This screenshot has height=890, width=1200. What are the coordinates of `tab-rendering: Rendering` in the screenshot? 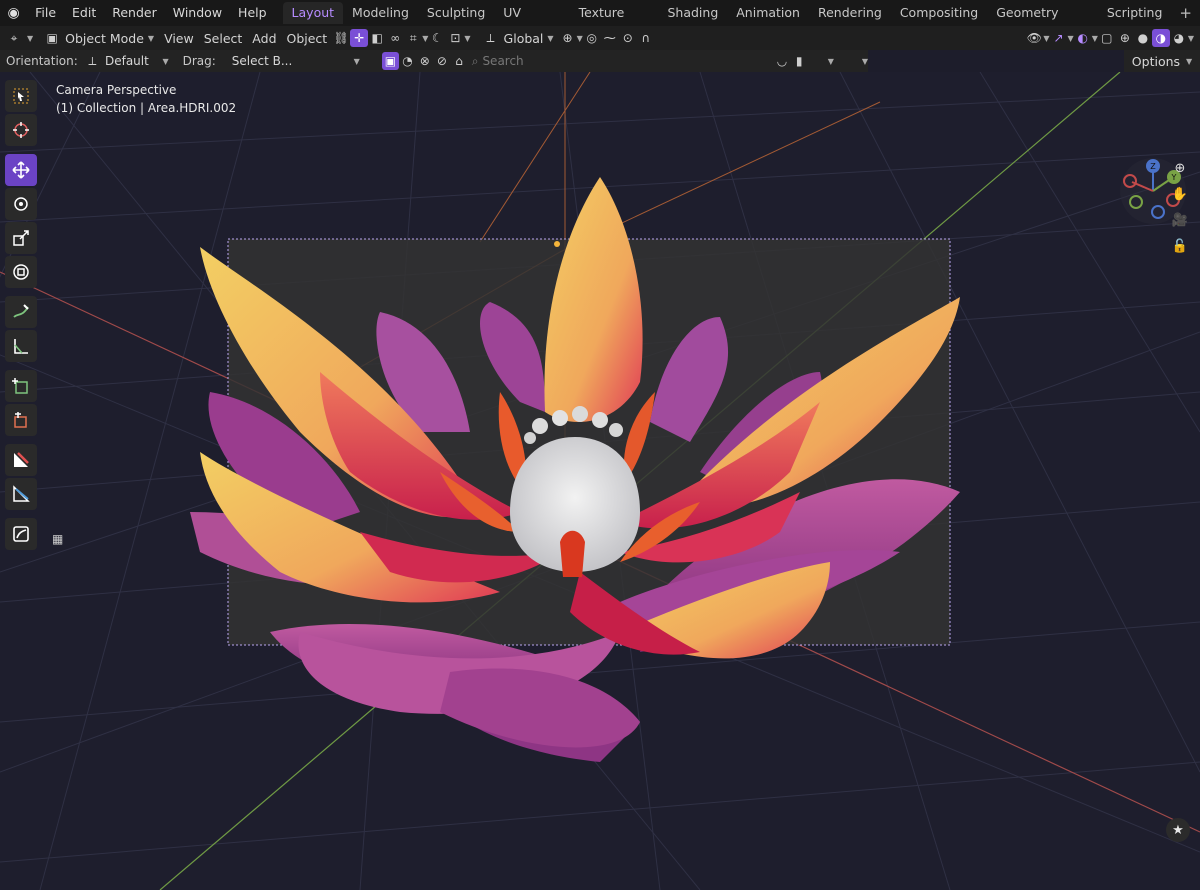 It's located at (850, 13).